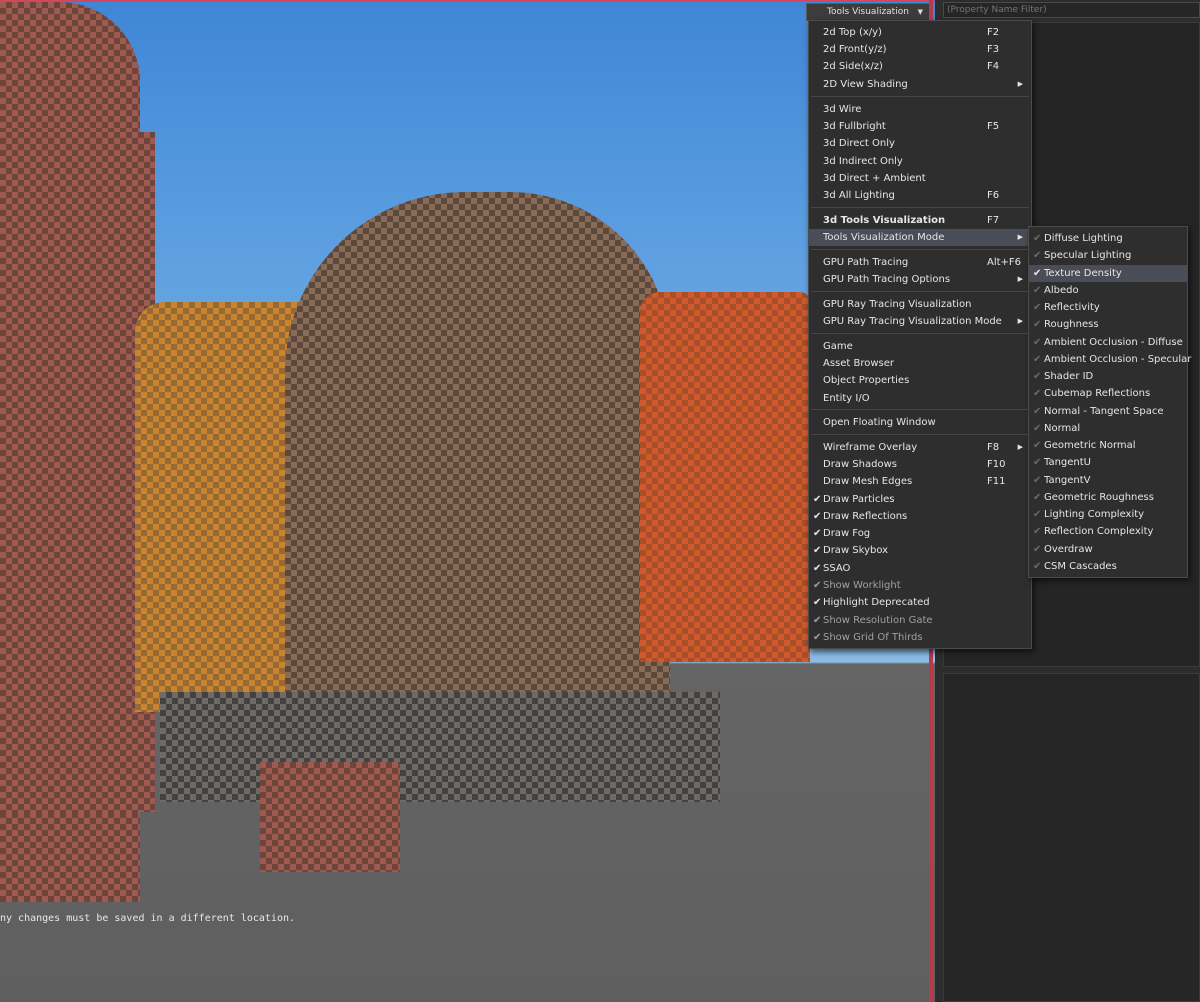  I want to click on menu-item-label: Tools Visualization Mode, so click(884, 237).